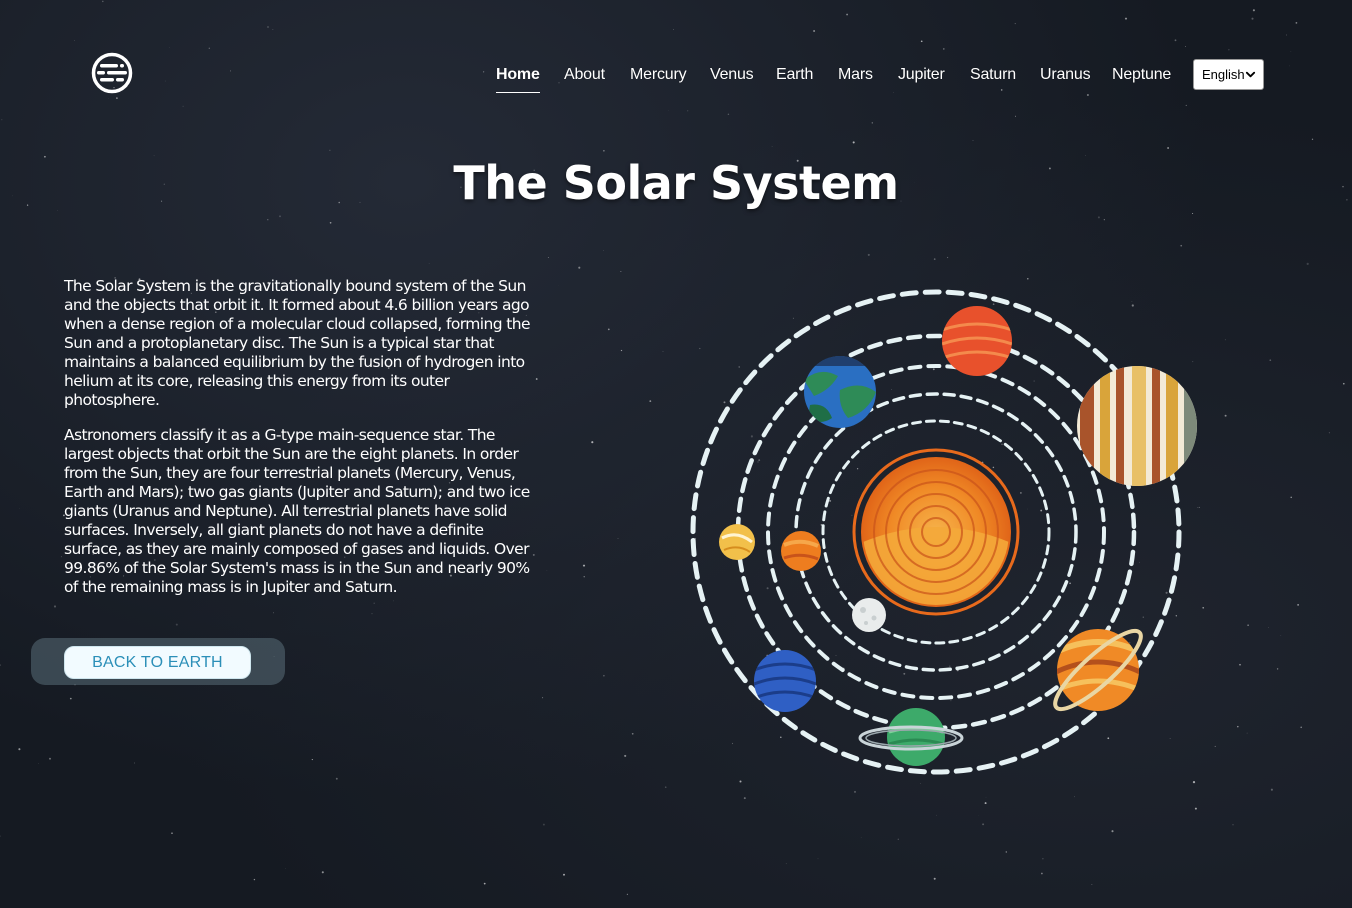  Describe the element at coordinates (977, 341) in the screenshot. I see `mars-planet-icon` at that location.